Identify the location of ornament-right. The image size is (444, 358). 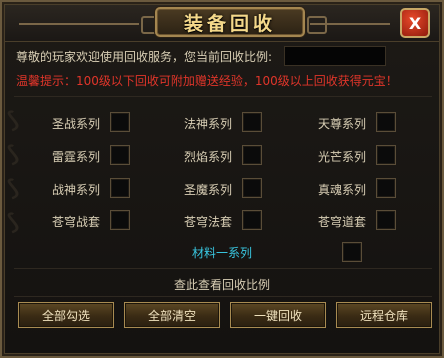
(350, 24).